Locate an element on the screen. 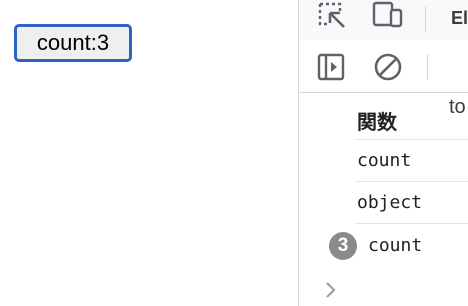 This screenshot has width=468, height=306. table-row: count is located at coordinates (383, 161).